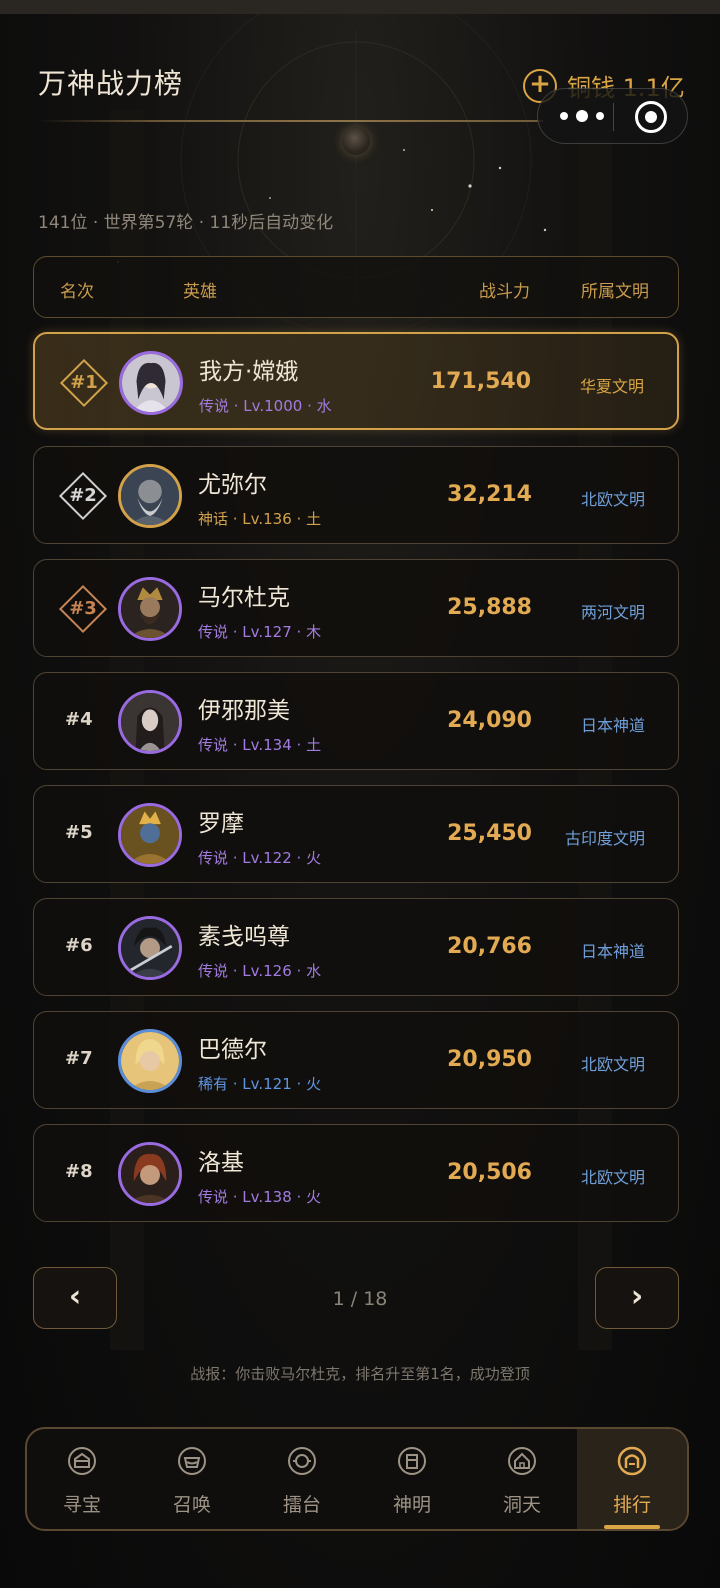  Describe the element at coordinates (302, 1461) in the screenshot. I see `arena-icon` at that location.